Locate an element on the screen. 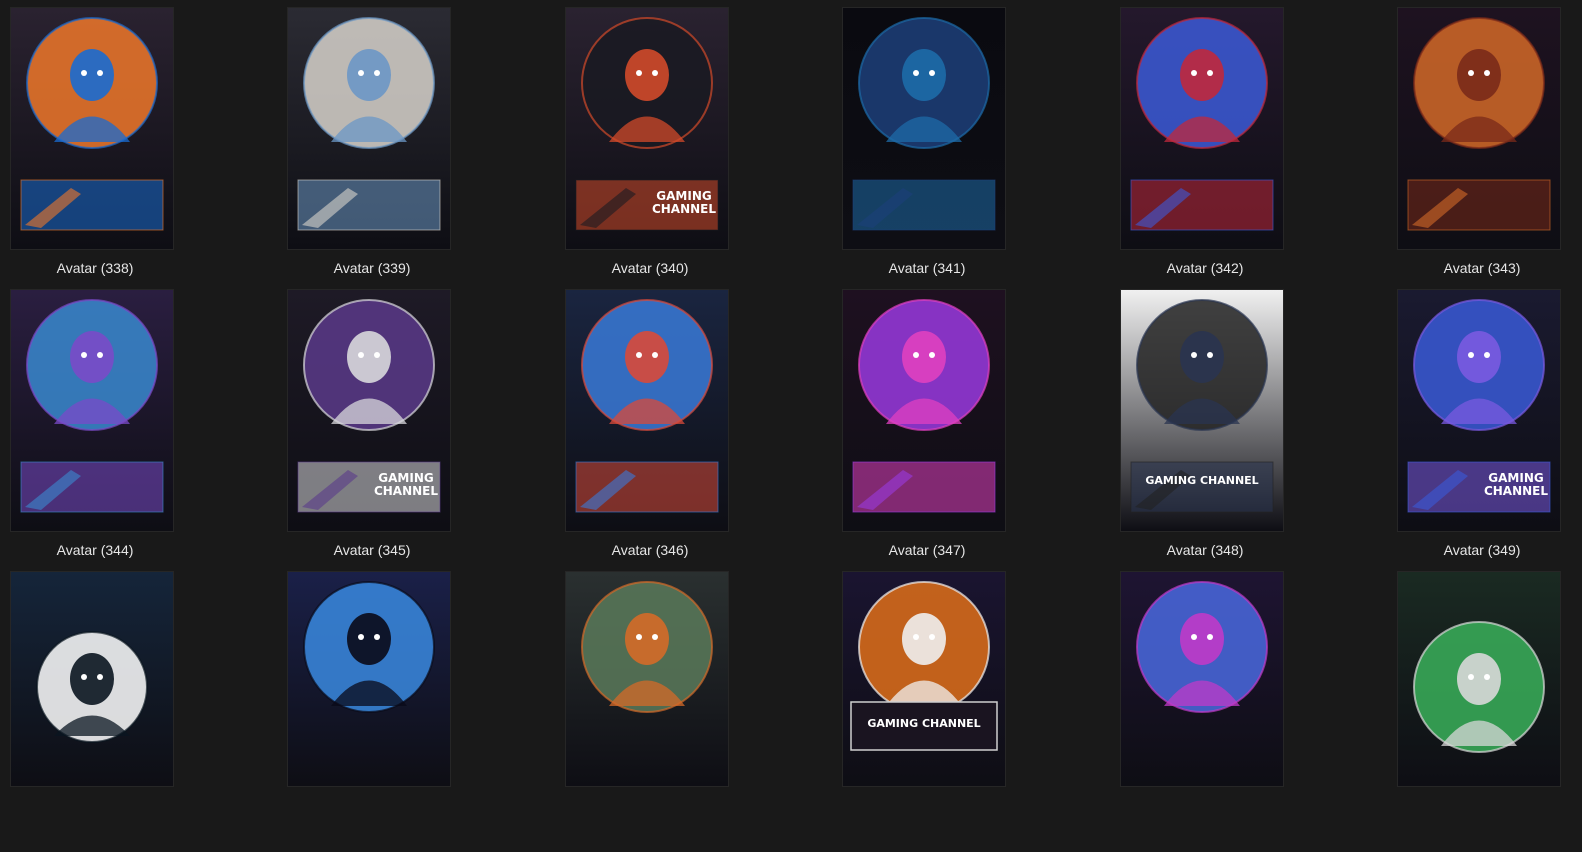 This screenshot has width=1582, height=852. hooded-assassin-avatar-icon: GAMINGCHANNEL is located at coordinates (647, 128).